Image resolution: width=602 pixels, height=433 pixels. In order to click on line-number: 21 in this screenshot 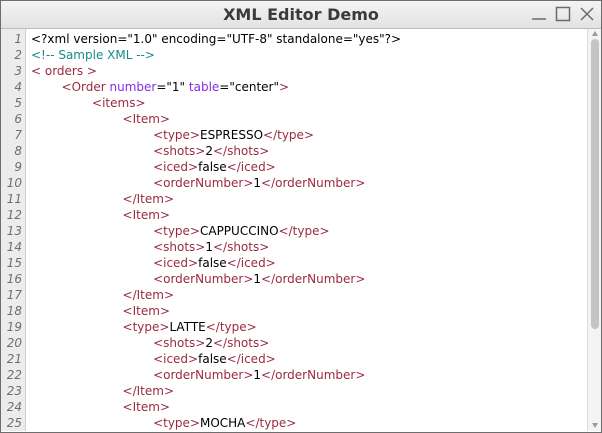, I will do `click(14, 359)`.